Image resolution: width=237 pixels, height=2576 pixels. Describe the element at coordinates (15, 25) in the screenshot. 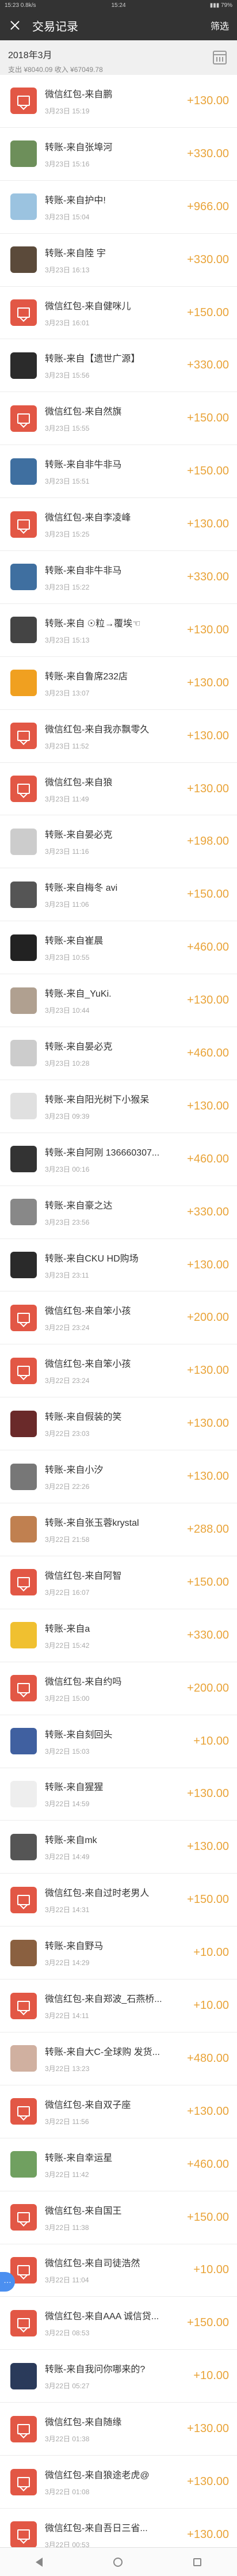

I see `close-icon` at that location.